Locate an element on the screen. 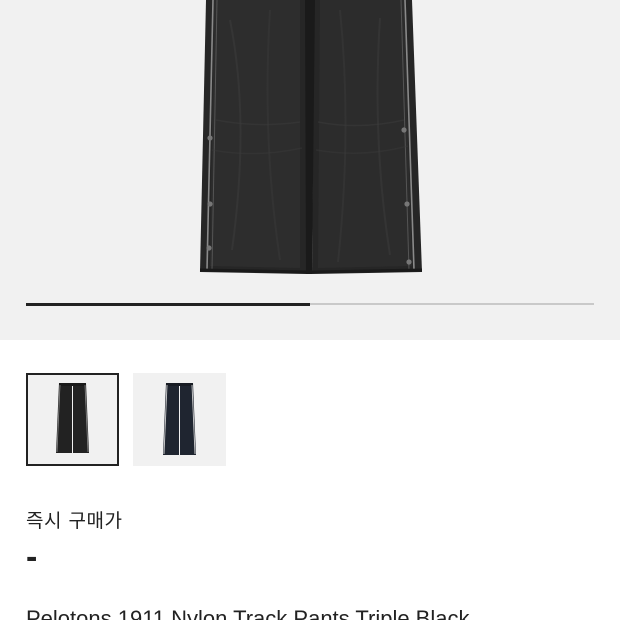 The width and height of the screenshot is (620, 620). thumbnail-black is located at coordinates (72, 419).